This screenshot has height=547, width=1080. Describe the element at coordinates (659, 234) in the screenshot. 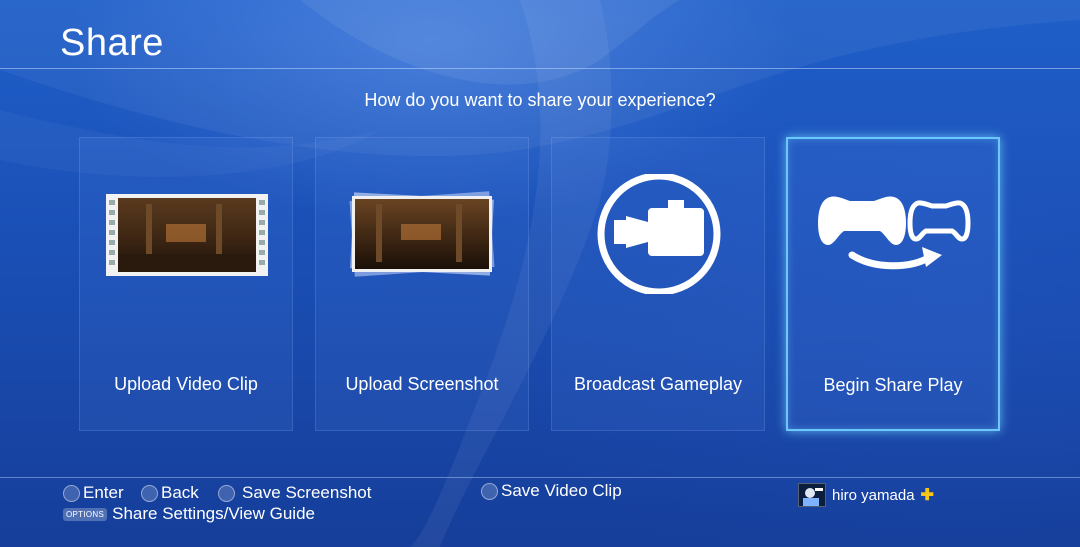

I see `video-camera-icon` at that location.